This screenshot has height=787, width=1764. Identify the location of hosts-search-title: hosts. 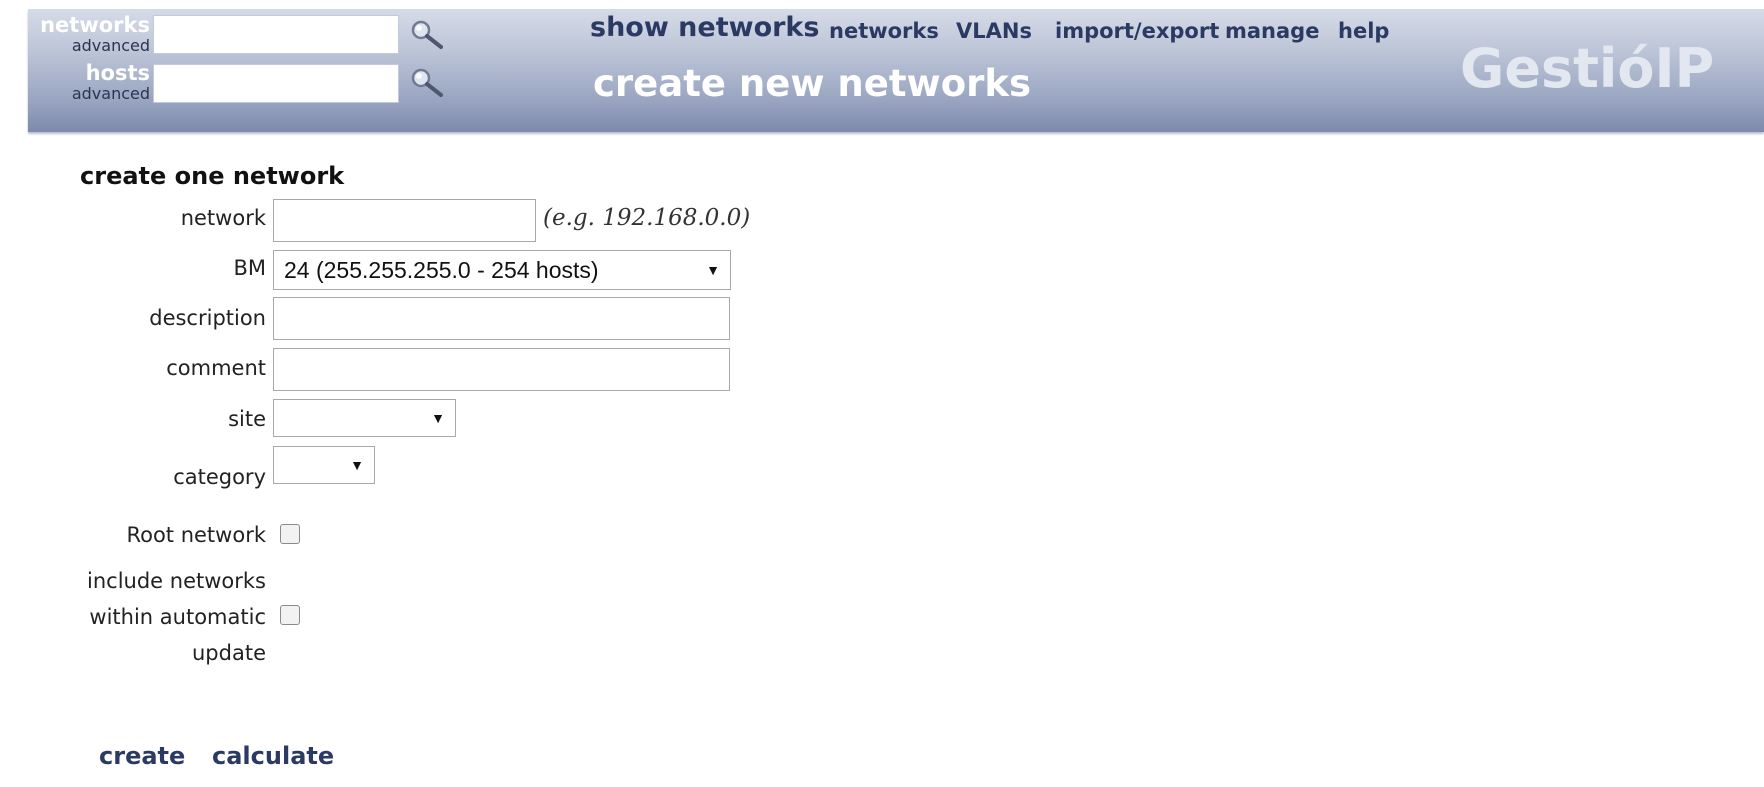
(117, 73).